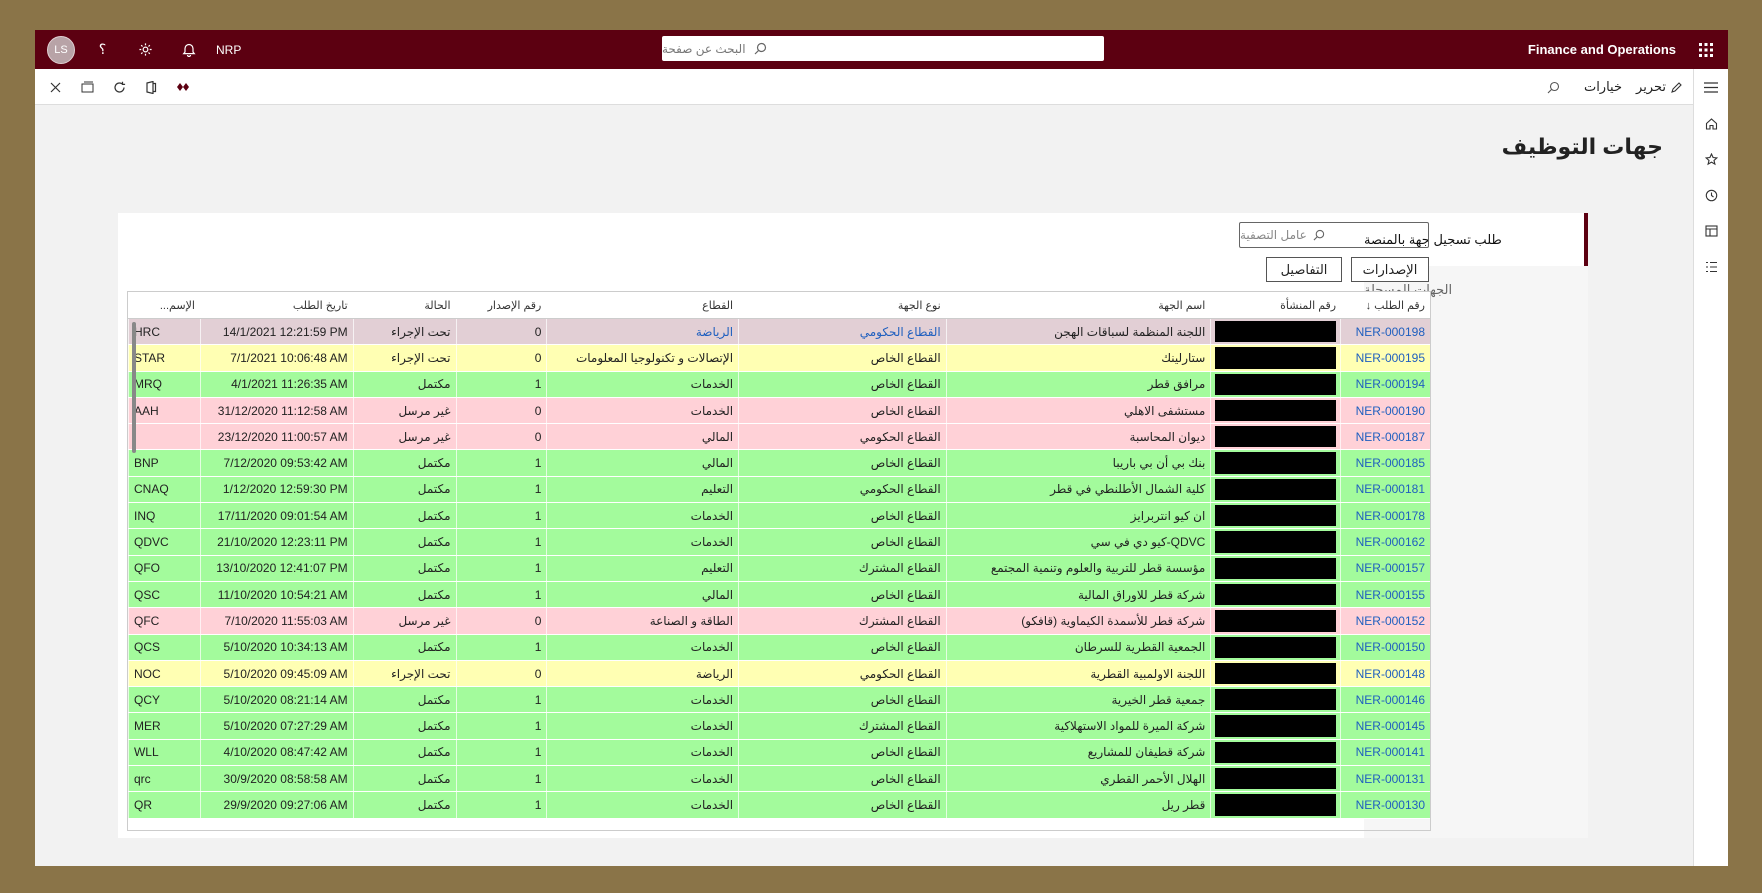  I want to click on column-header-sector: القطاع, so click(642, 305).